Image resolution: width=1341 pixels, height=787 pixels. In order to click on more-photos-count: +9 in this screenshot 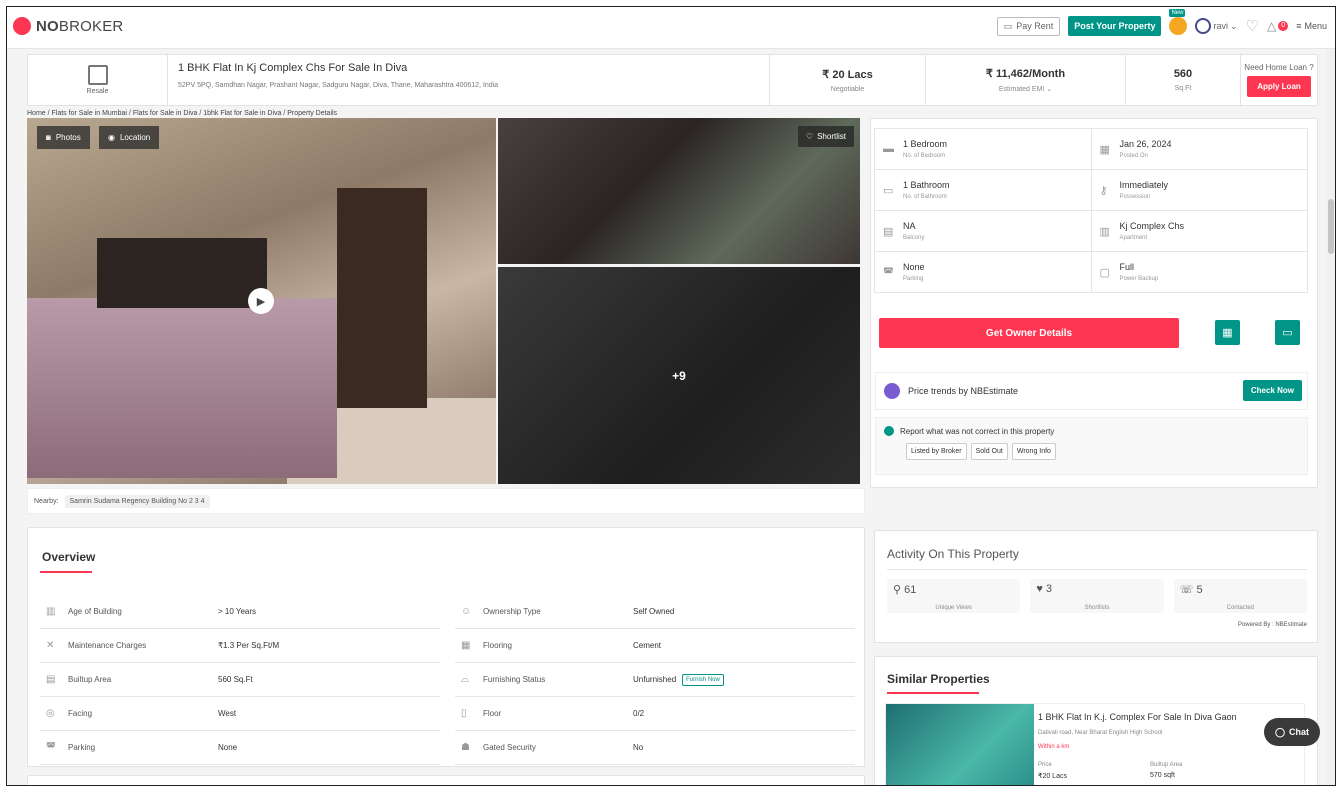, I will do `click(679, 375)`.